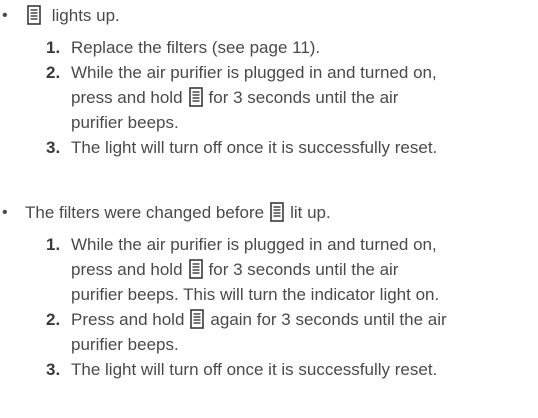  I want to click on condition-bullet: • The filters were changed before lit up., so click(269, 213).